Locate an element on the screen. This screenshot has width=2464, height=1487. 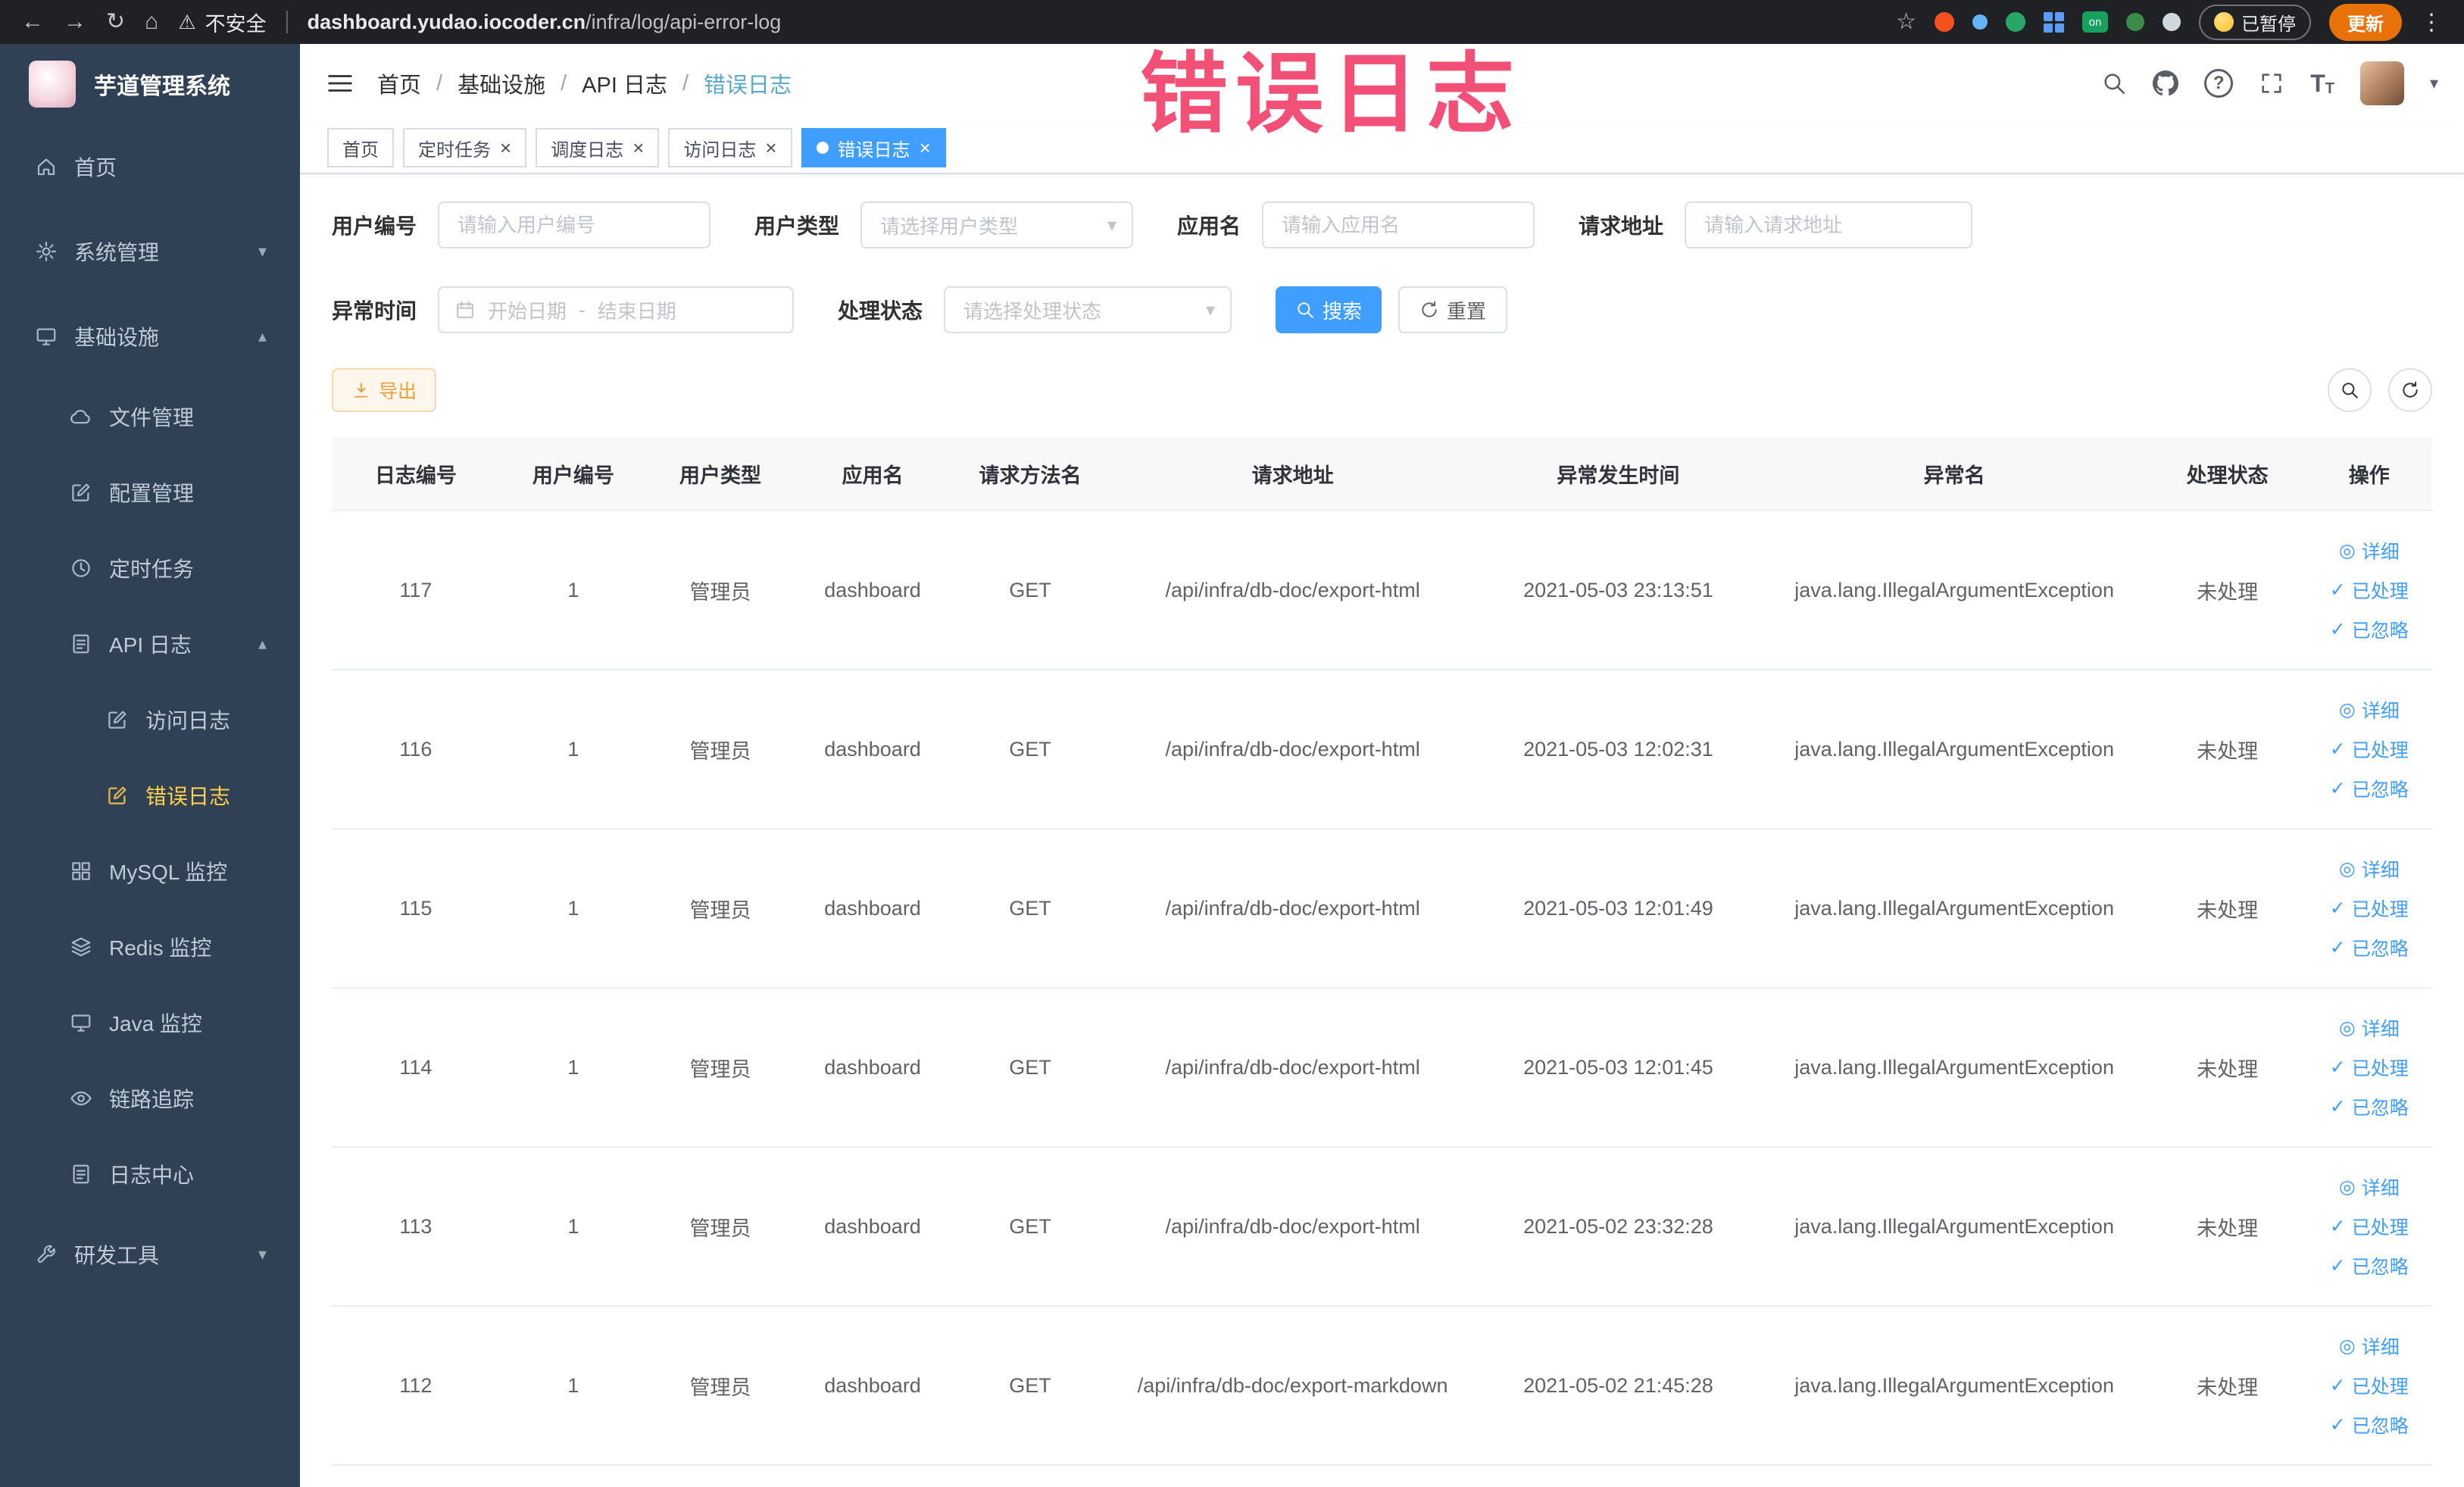
sidebar-item-job: 定时任务 is located at coordinates (150, 568).